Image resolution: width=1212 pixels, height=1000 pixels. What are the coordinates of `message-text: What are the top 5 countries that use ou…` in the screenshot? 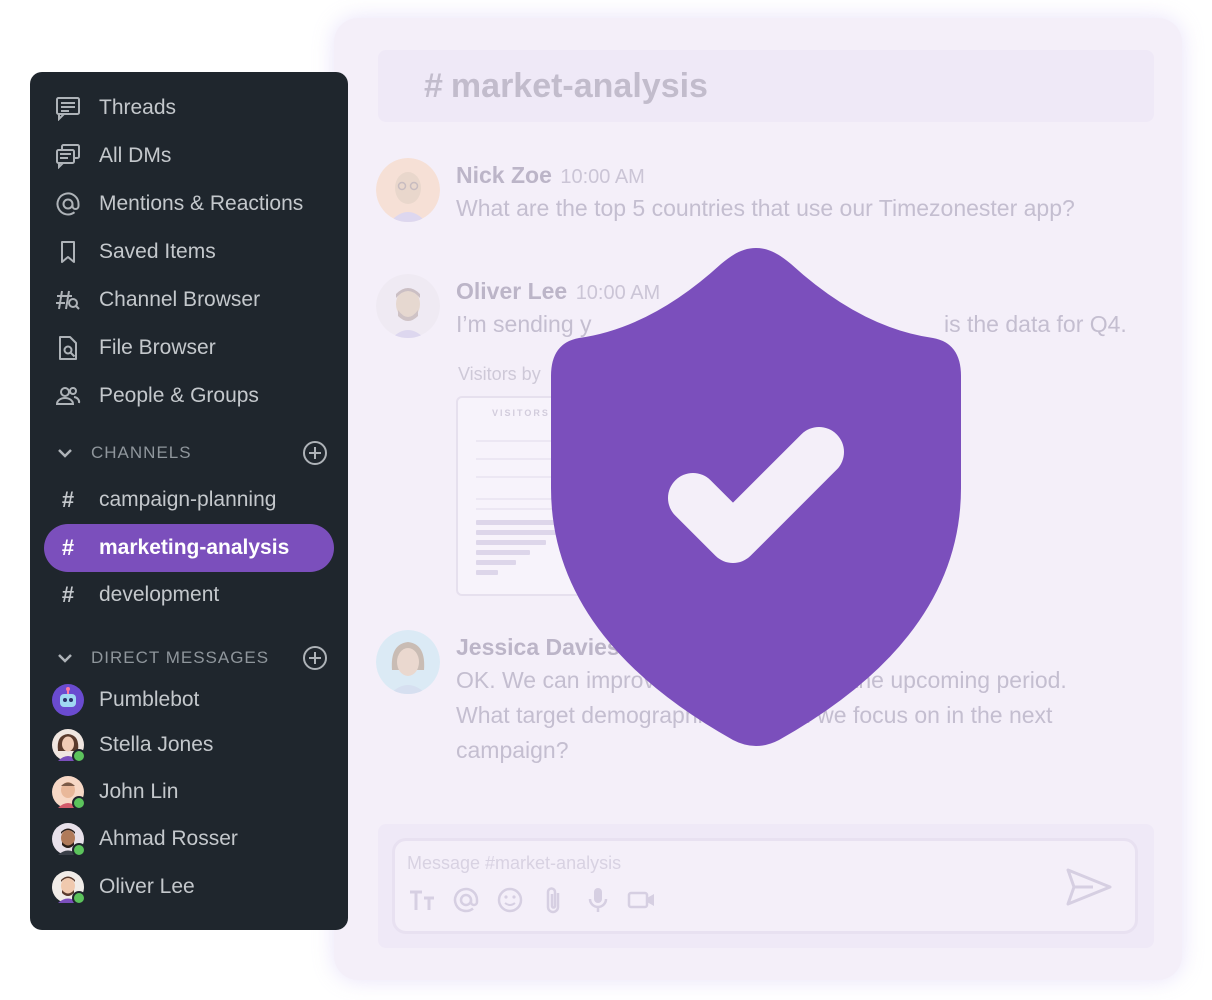 It's located at (765, 208).